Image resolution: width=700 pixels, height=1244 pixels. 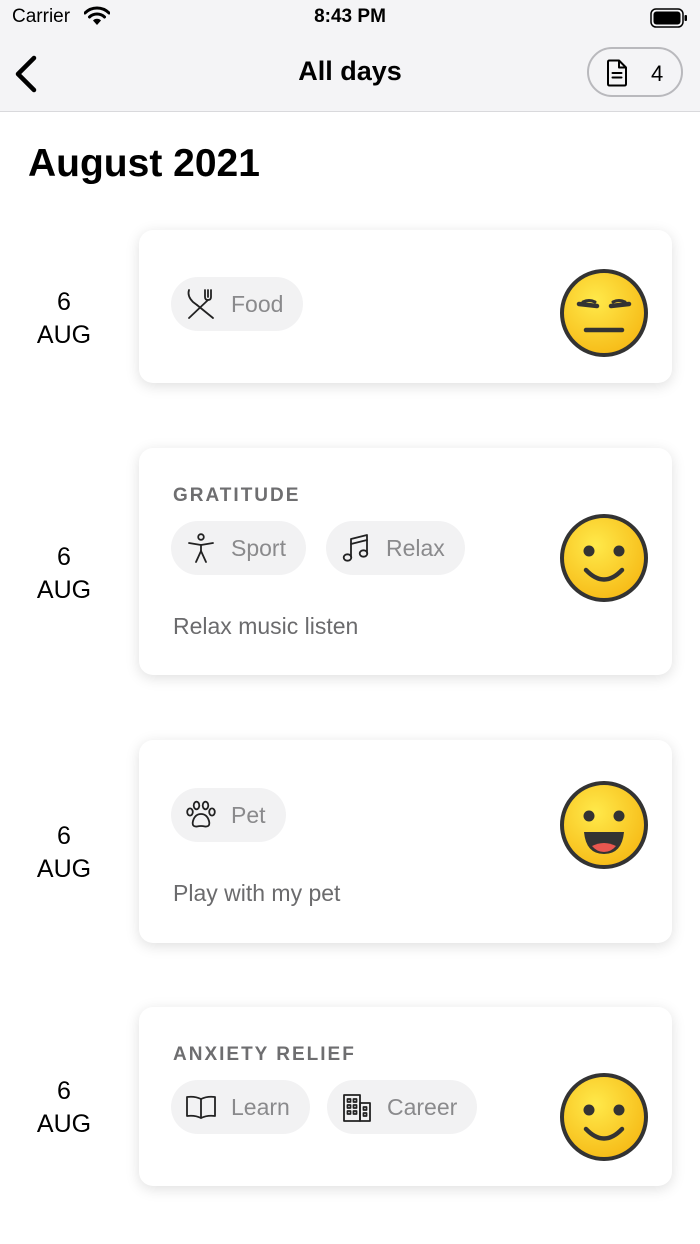 I want to click on battery-icon, so click(x=669, y=20).